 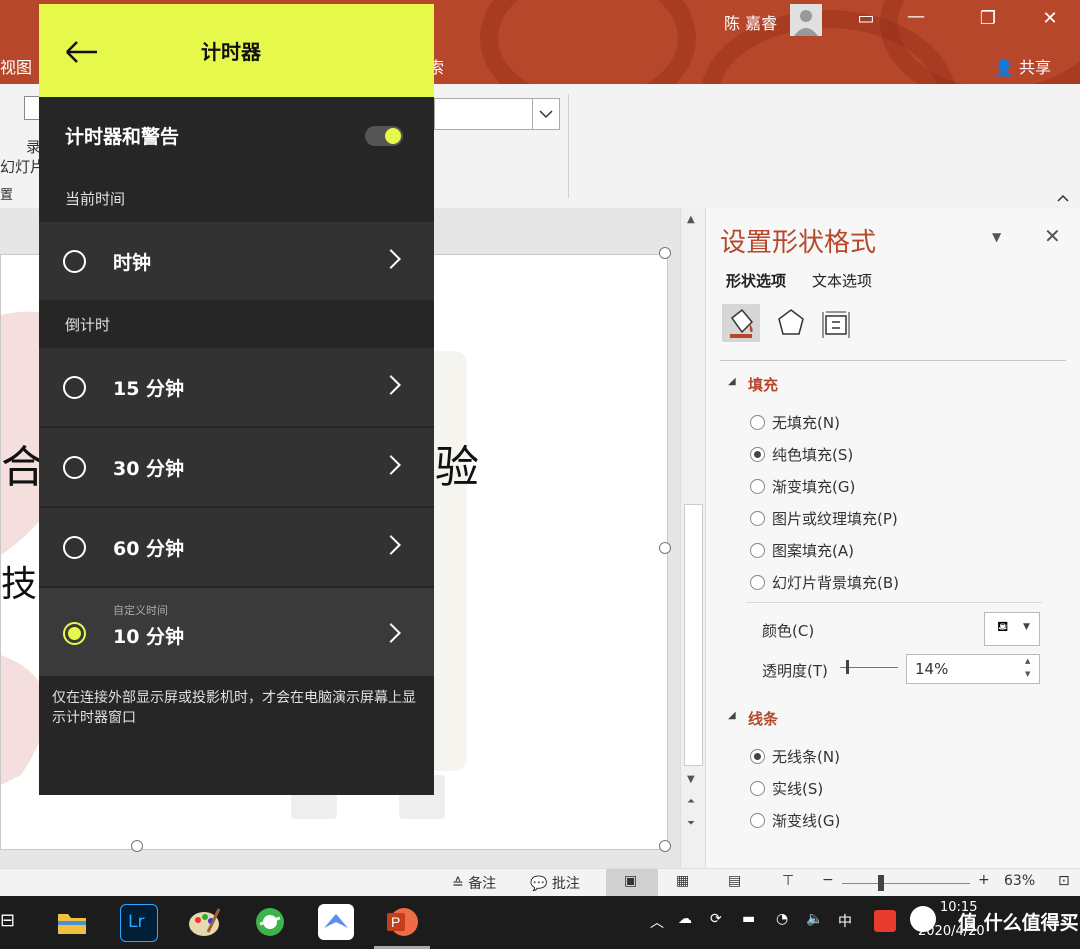 What do you see at coordinates (732, 715) in the screenshot?
I see `line-collapse-icon: ◢` at bounding box center [732, 715].